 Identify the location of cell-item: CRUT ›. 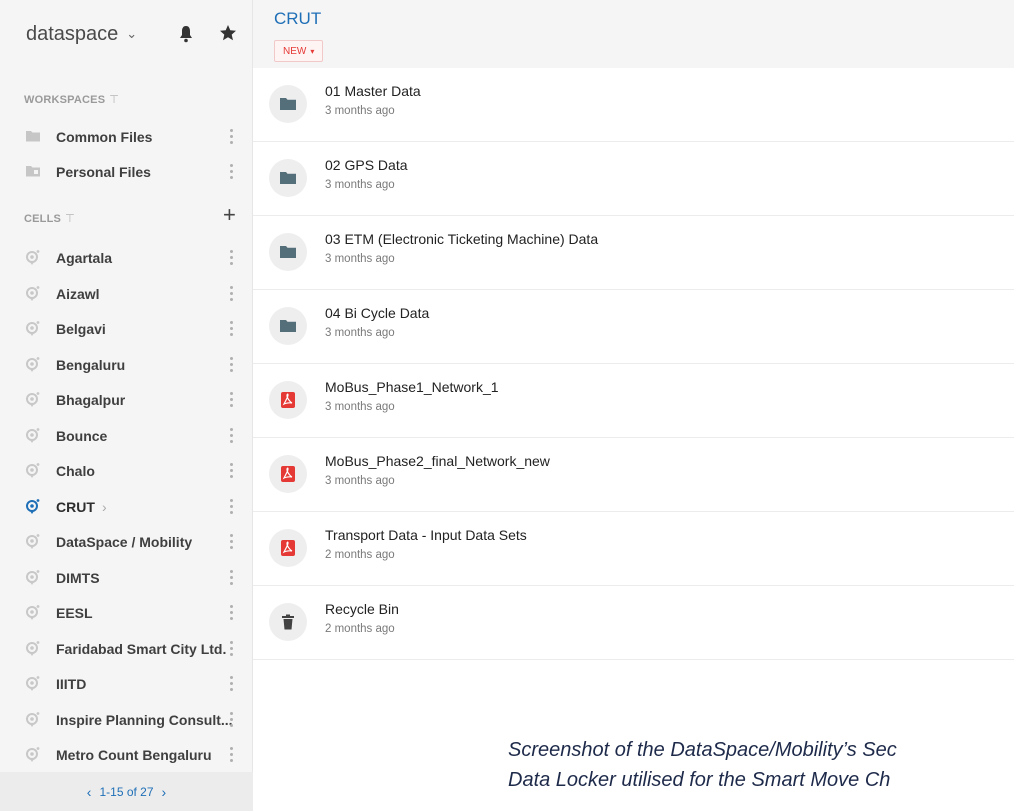
(126, 506).